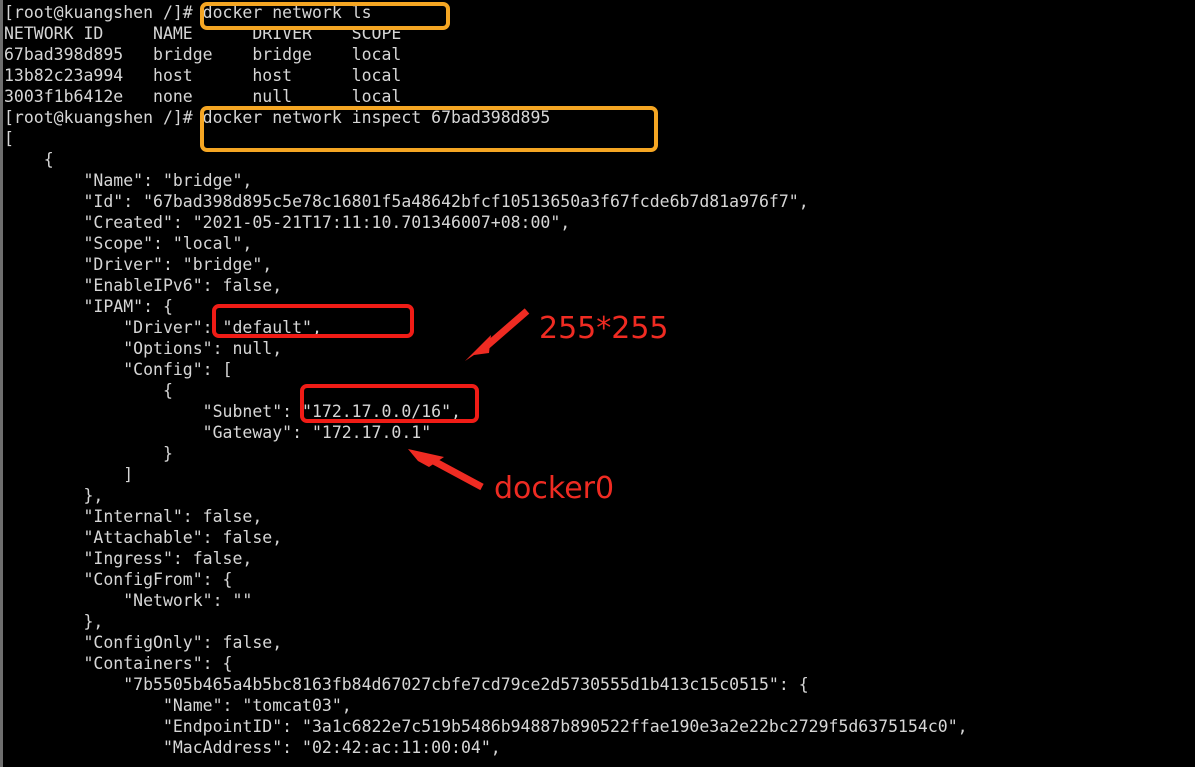 This screenshot has height=767, width=1195. I want to click on terminal-line: NETWORK ID NAME DRIVER SCOPE, so click(203, 33).